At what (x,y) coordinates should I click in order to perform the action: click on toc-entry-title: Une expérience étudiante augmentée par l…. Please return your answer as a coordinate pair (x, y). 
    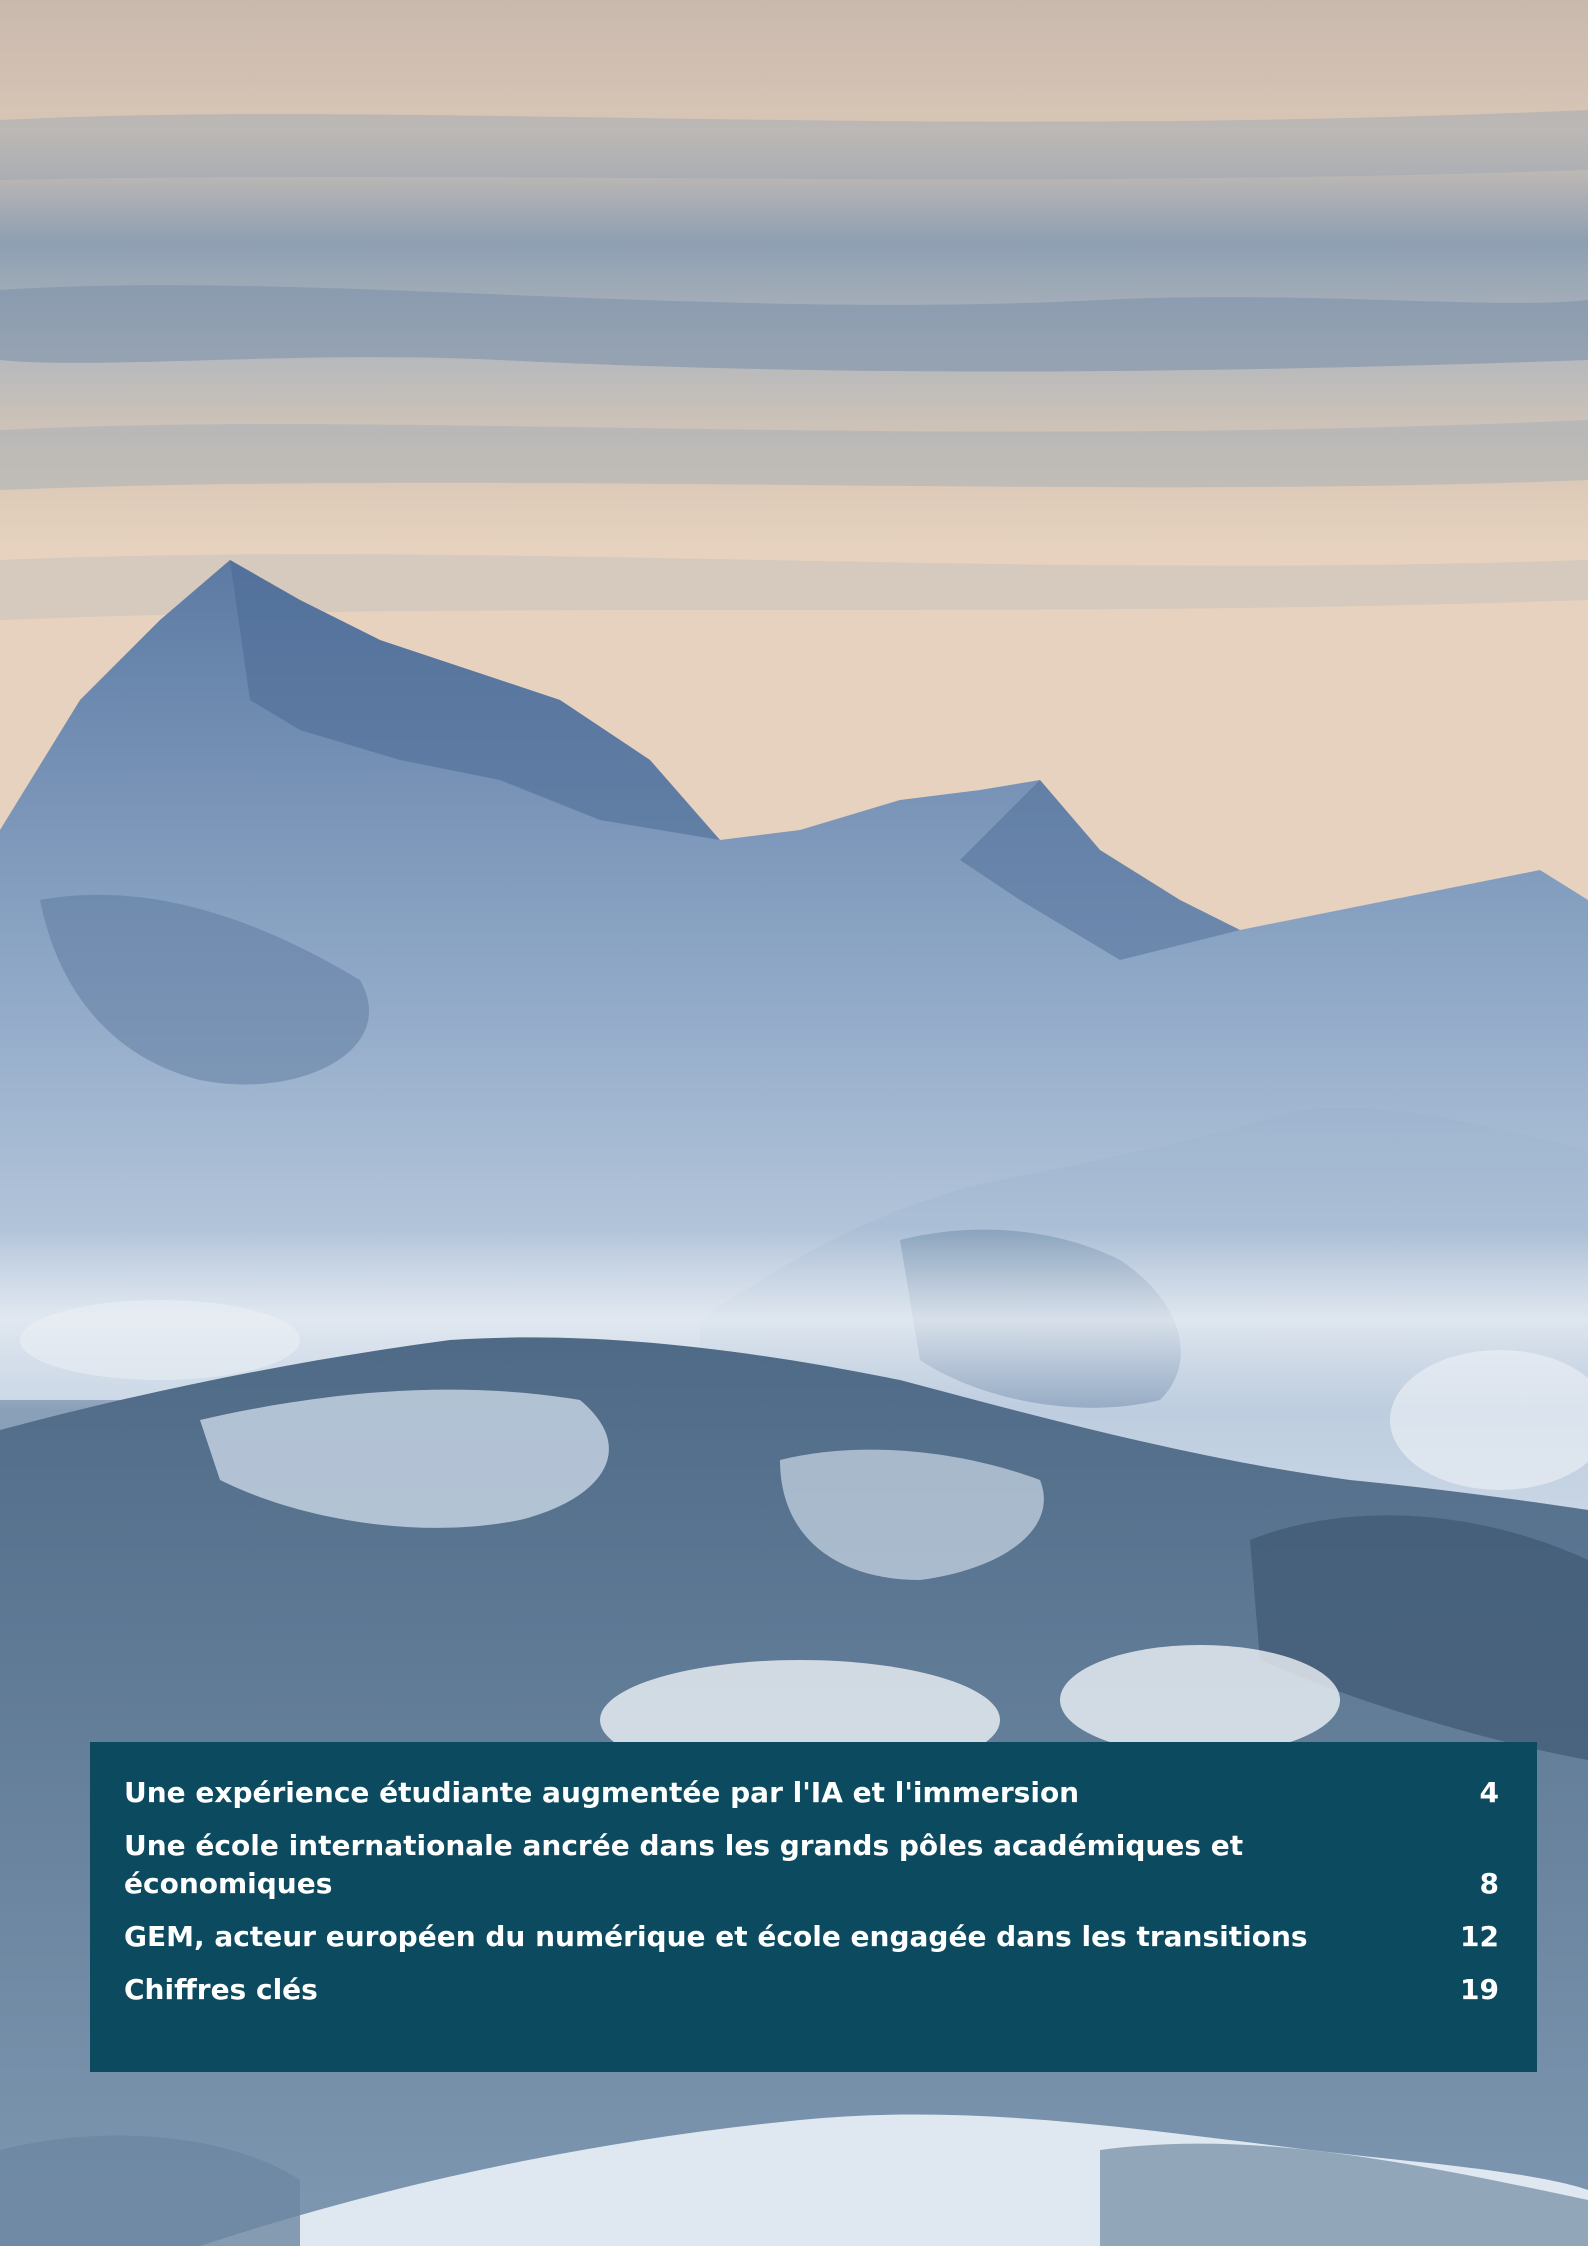
    Looking at the image, I should click on (602, 1792).